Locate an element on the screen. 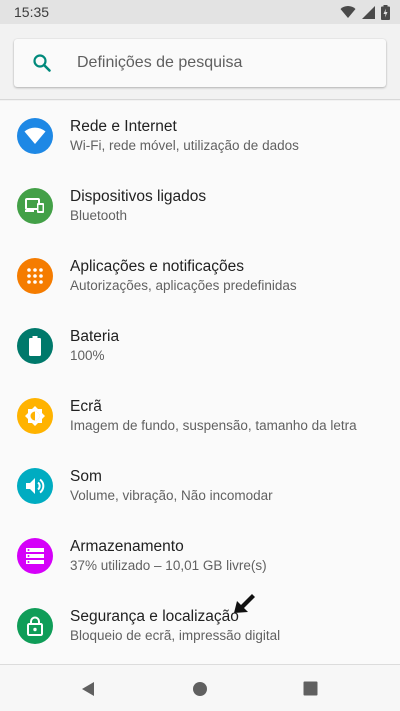 The width and height of the screenshot is (400, 711). pointer-arrow-icon is located at coordinates (244, 603).